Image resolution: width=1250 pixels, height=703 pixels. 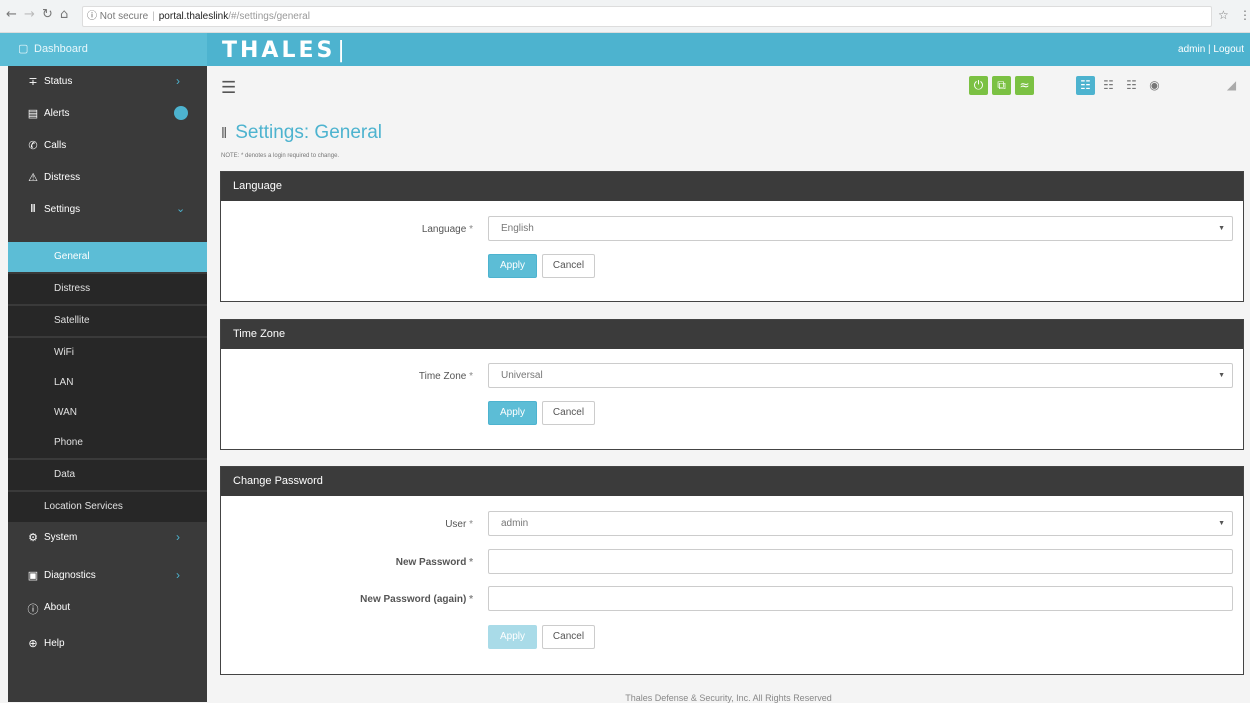 What do you see at coordinates (107, 443) in the screenshot?
I see `sidebar-subitem-phone: Phone` at bounding box center [107, 443].